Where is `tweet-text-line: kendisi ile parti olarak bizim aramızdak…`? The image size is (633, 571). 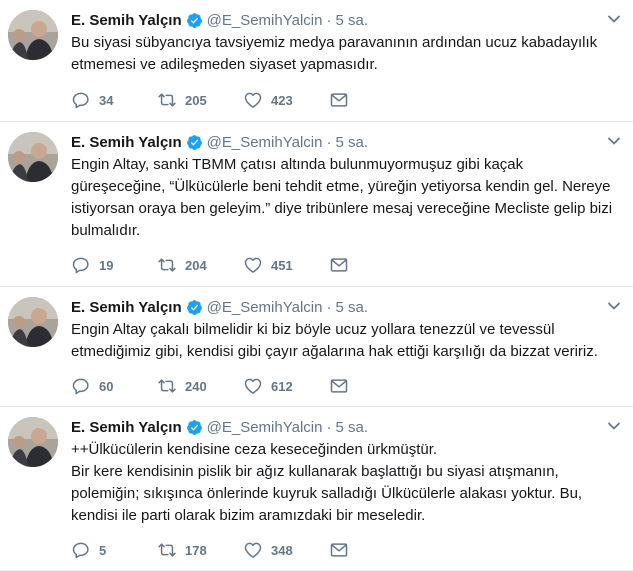
tweet-text-line: kendisi ile parti olarak bizim aramızdak… is located at coordinates (248, 515).